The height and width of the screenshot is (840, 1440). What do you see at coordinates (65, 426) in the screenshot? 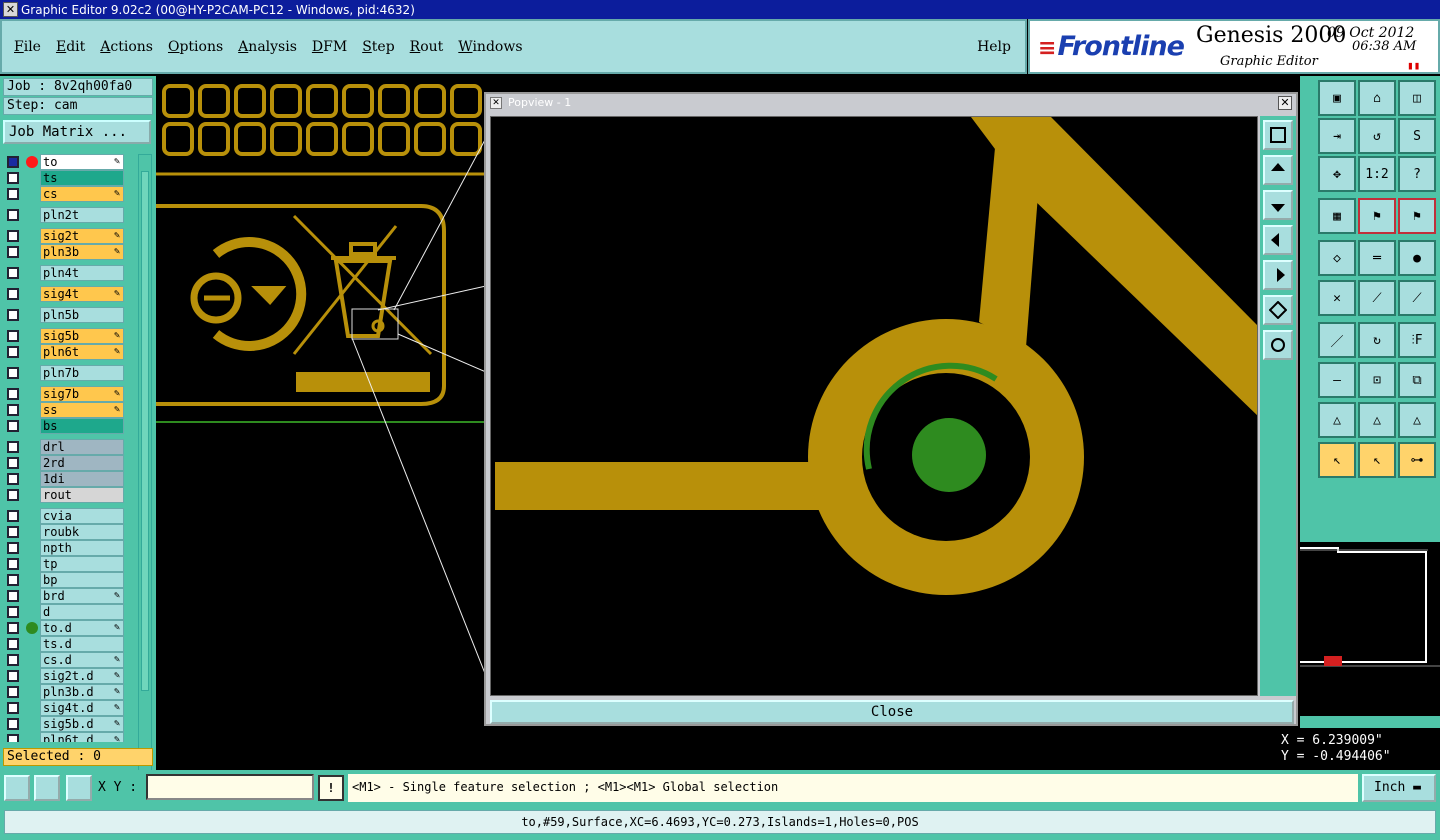
I see `layer-row: bs` at bounding box center [65, 426].